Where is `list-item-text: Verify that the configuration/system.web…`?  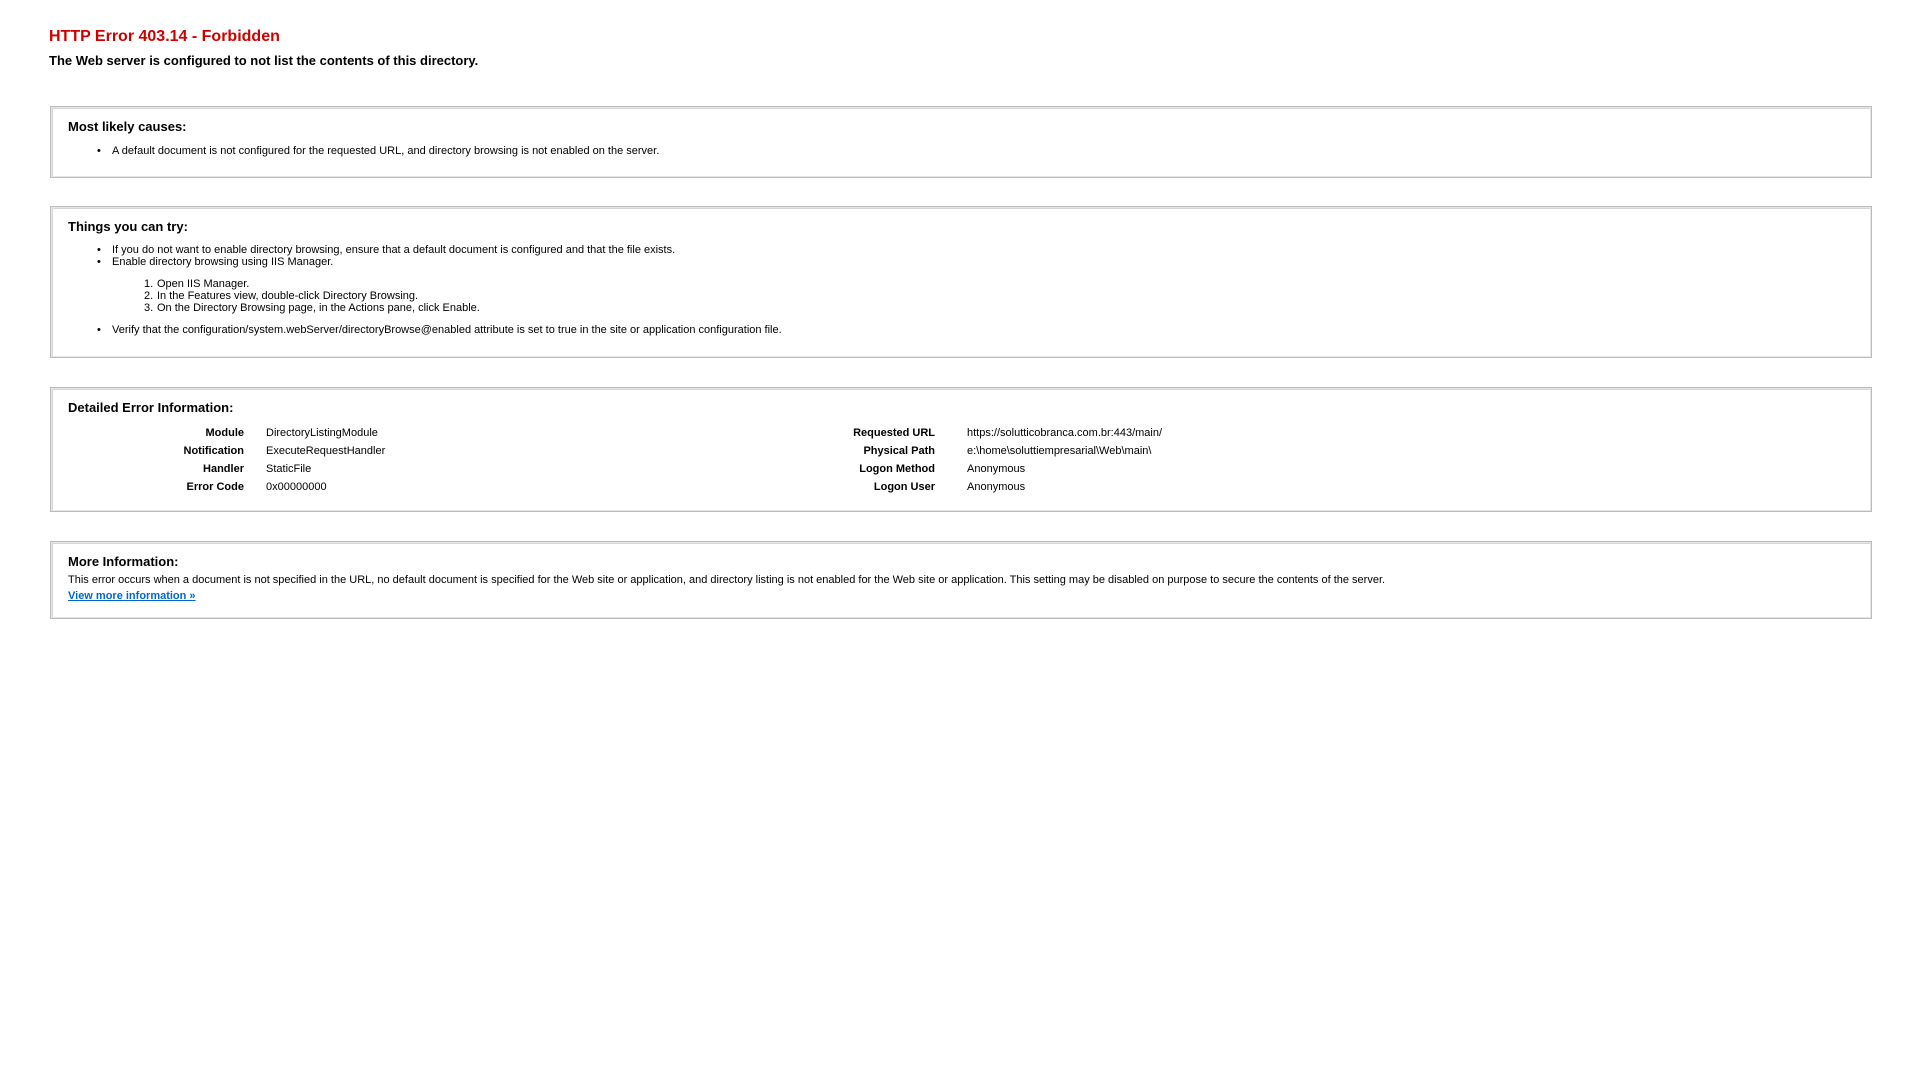 list-item-text: Verify that the configuration/system.web… is located at coordinates (447, 330).